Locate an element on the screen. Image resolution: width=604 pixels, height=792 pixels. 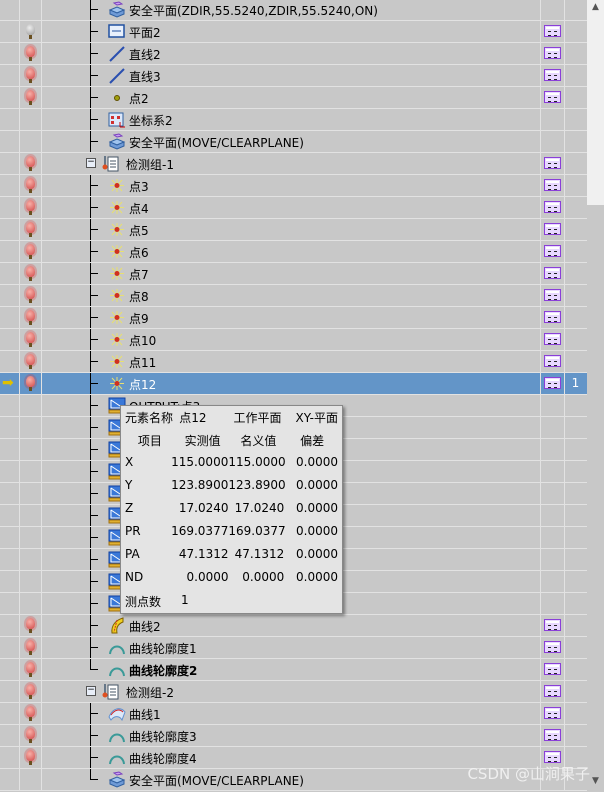
tree-row: 点11 is located at coordinates (293, 362).